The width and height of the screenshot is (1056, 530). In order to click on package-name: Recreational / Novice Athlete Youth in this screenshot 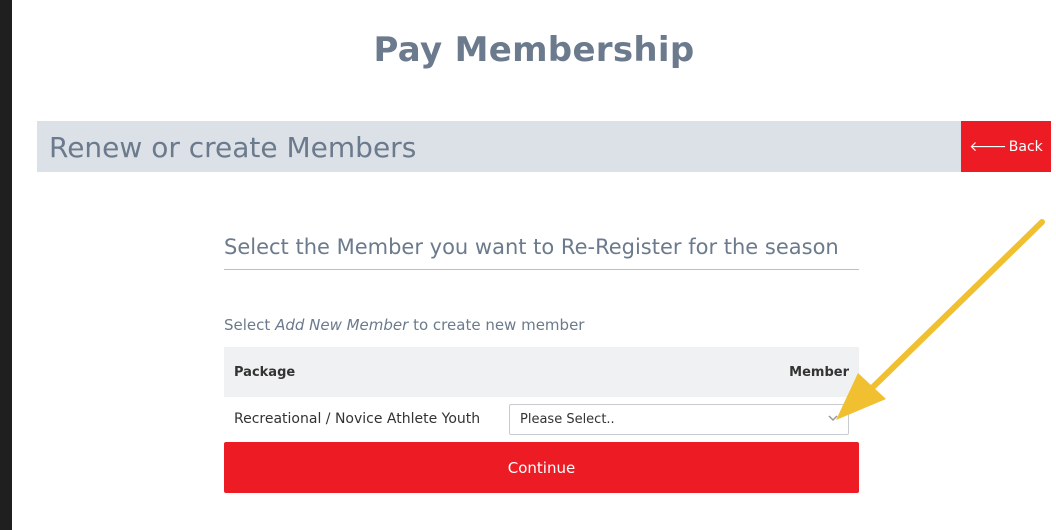, I will do `click(357, 419)`.